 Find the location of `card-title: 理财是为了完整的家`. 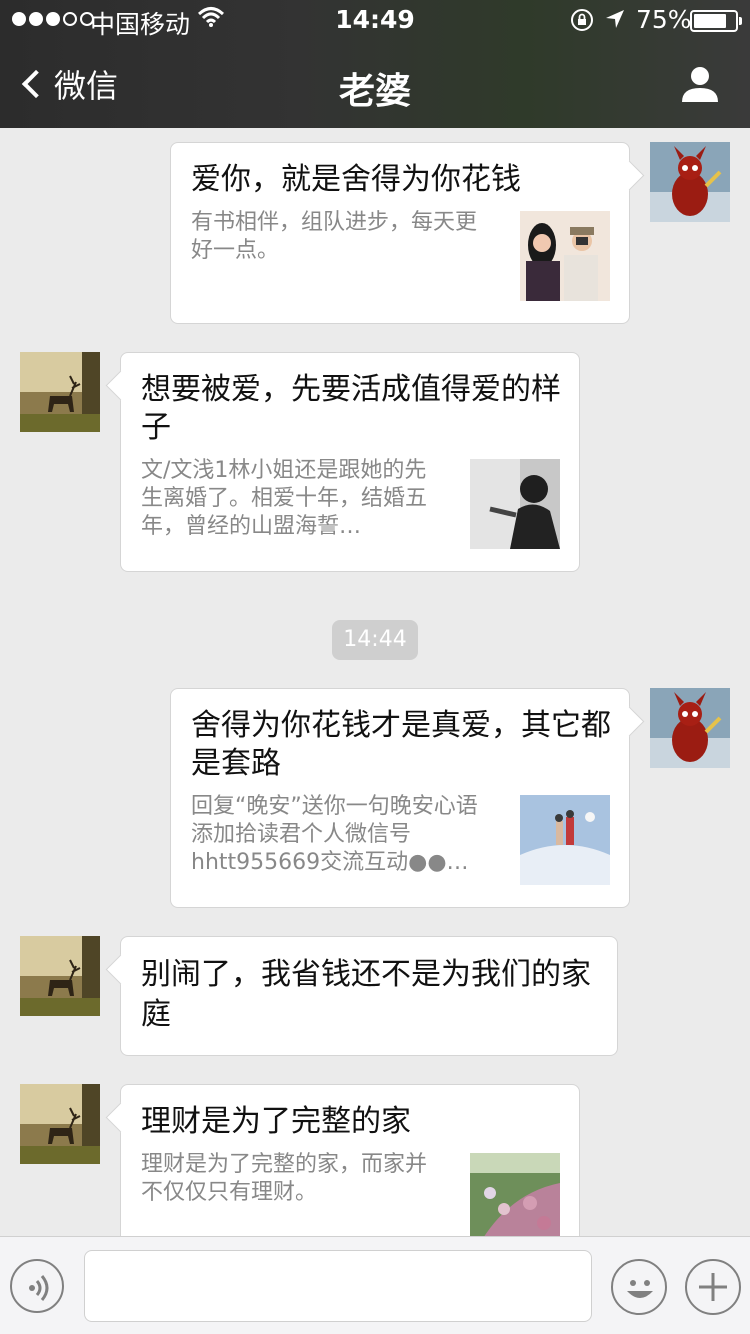

card-title: 理财是为了完整的家 is located at coordinates (276, 1121).